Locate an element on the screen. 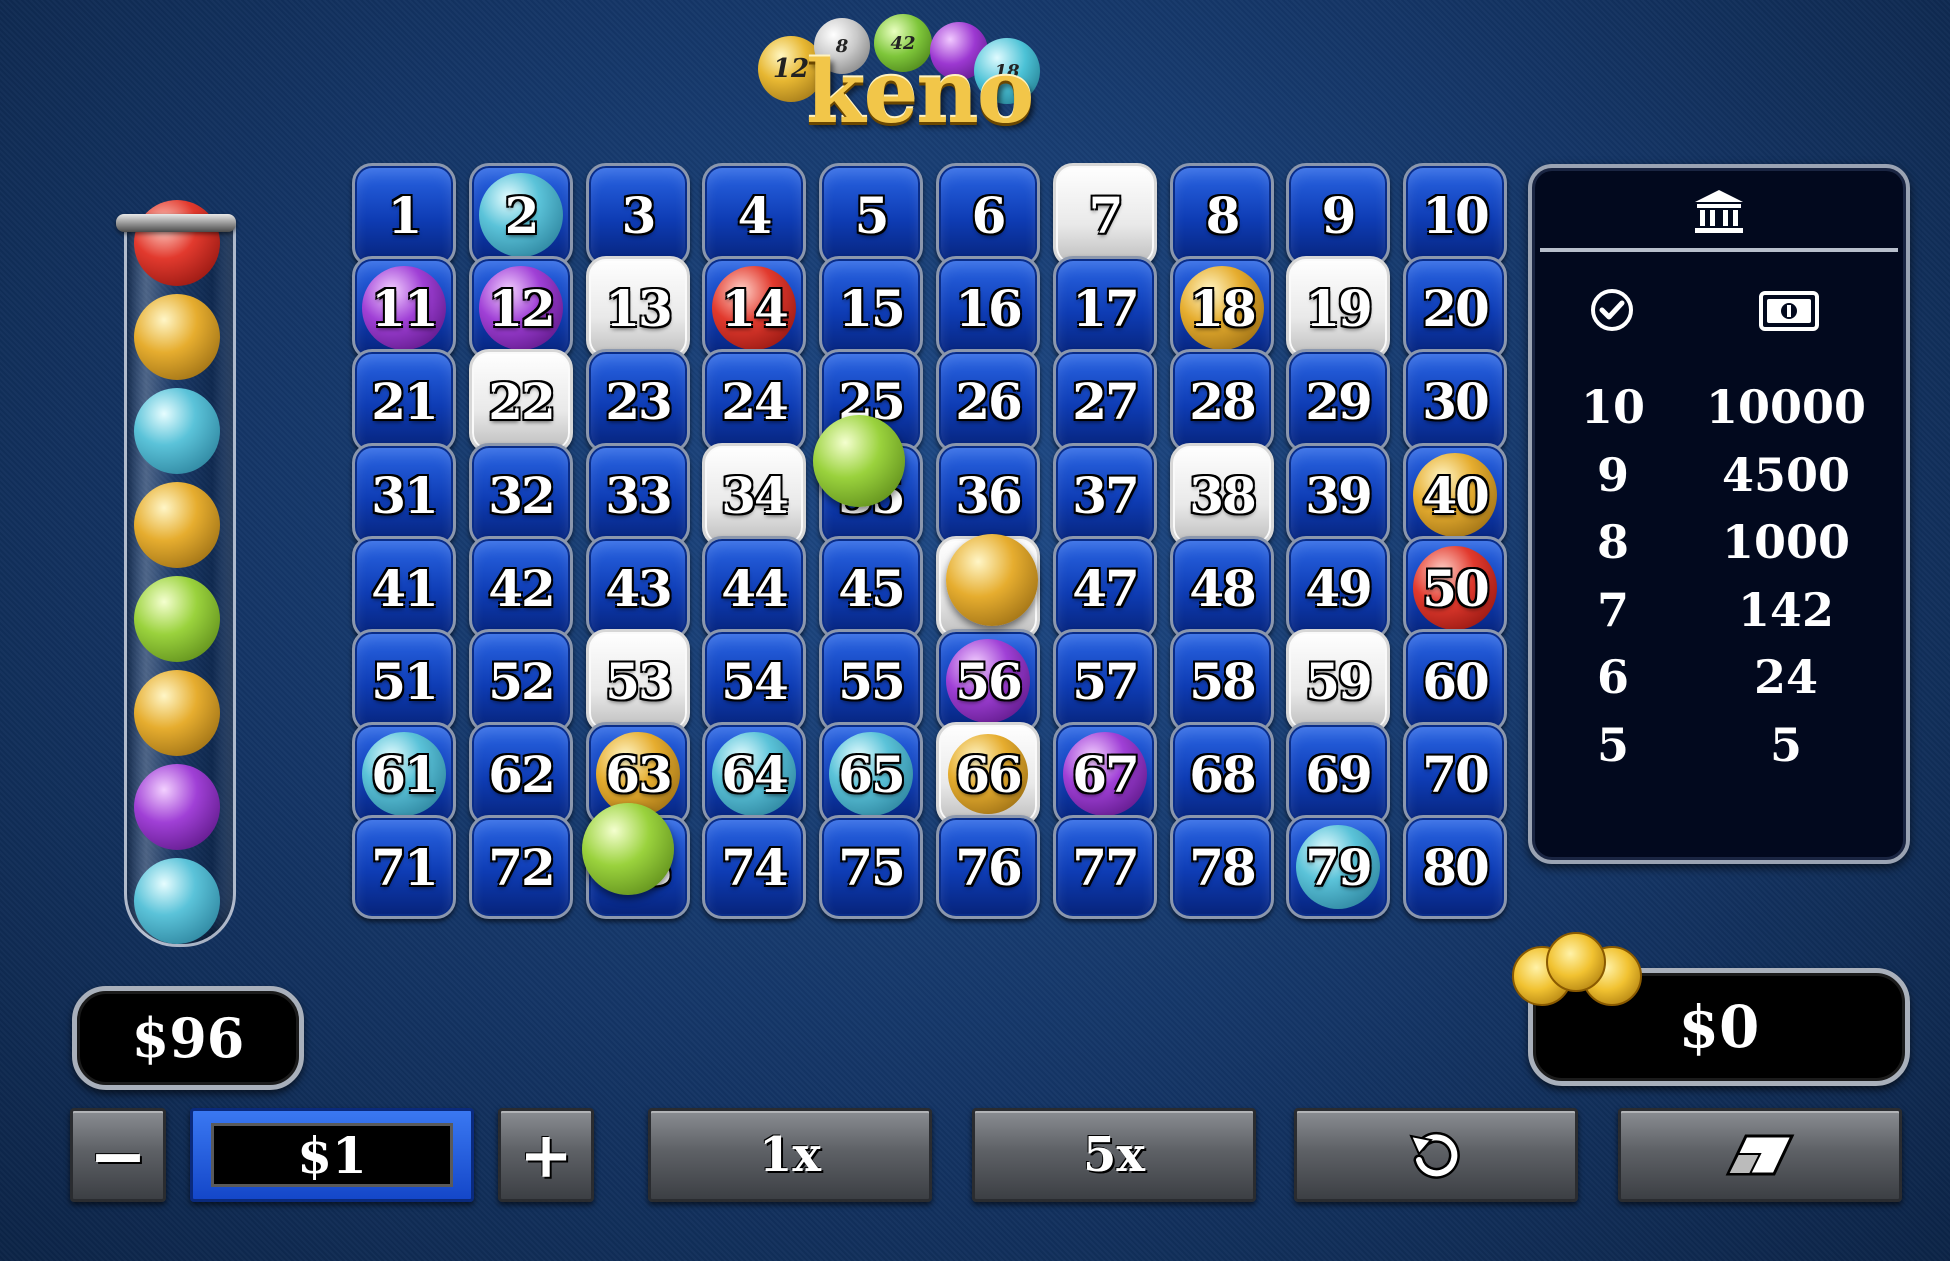 Image resolution: width=1950 pixels, height=1261 pixels. banknote-icon is located at coordinates (1789, 311).